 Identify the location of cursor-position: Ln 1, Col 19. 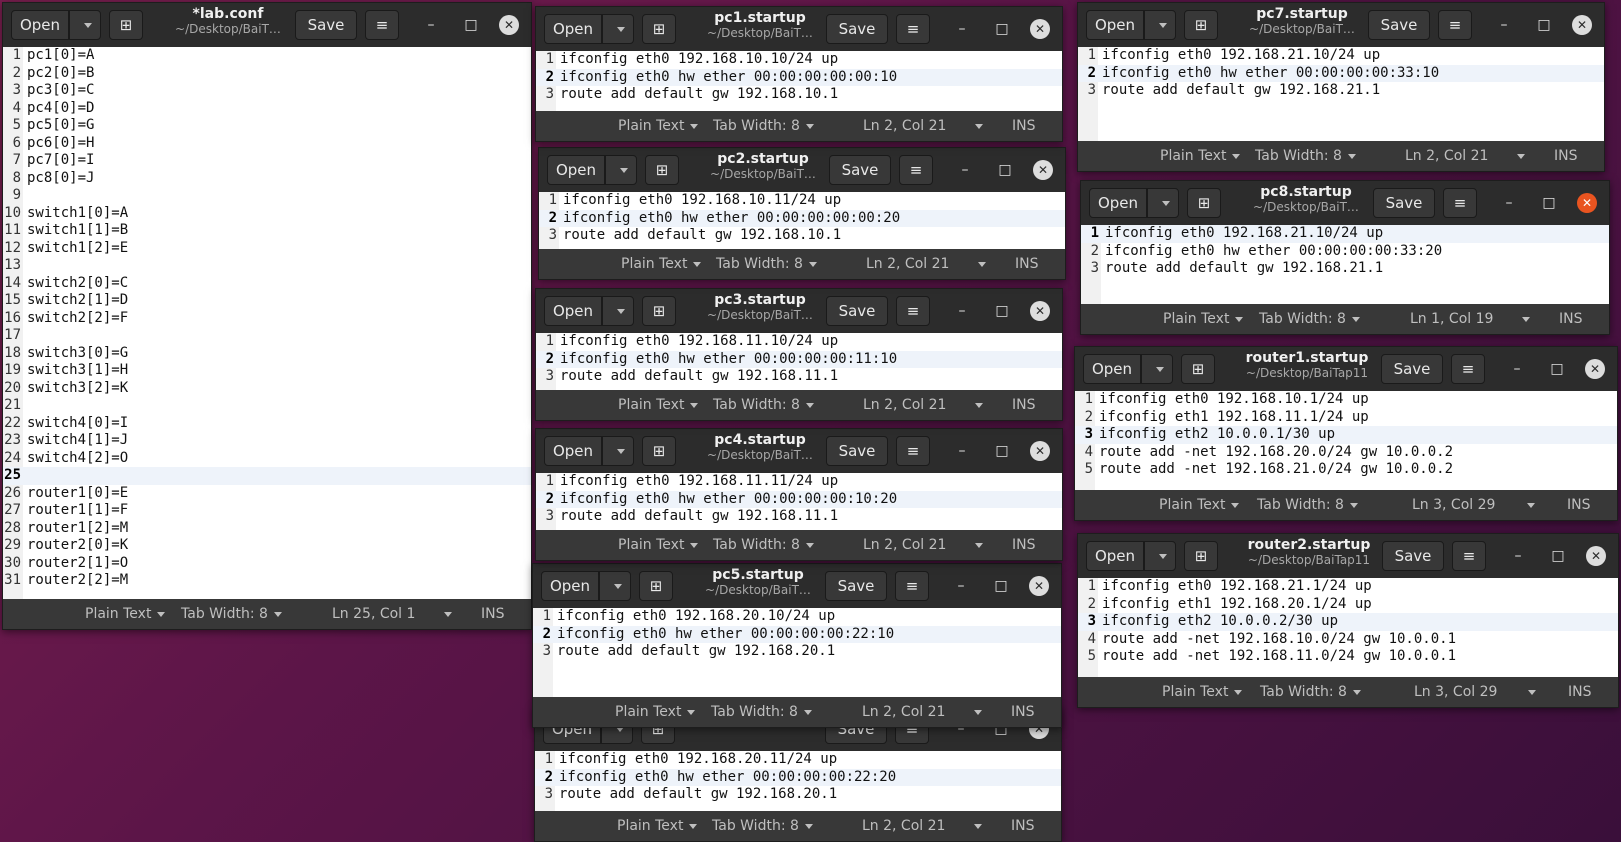
(1451, 319).